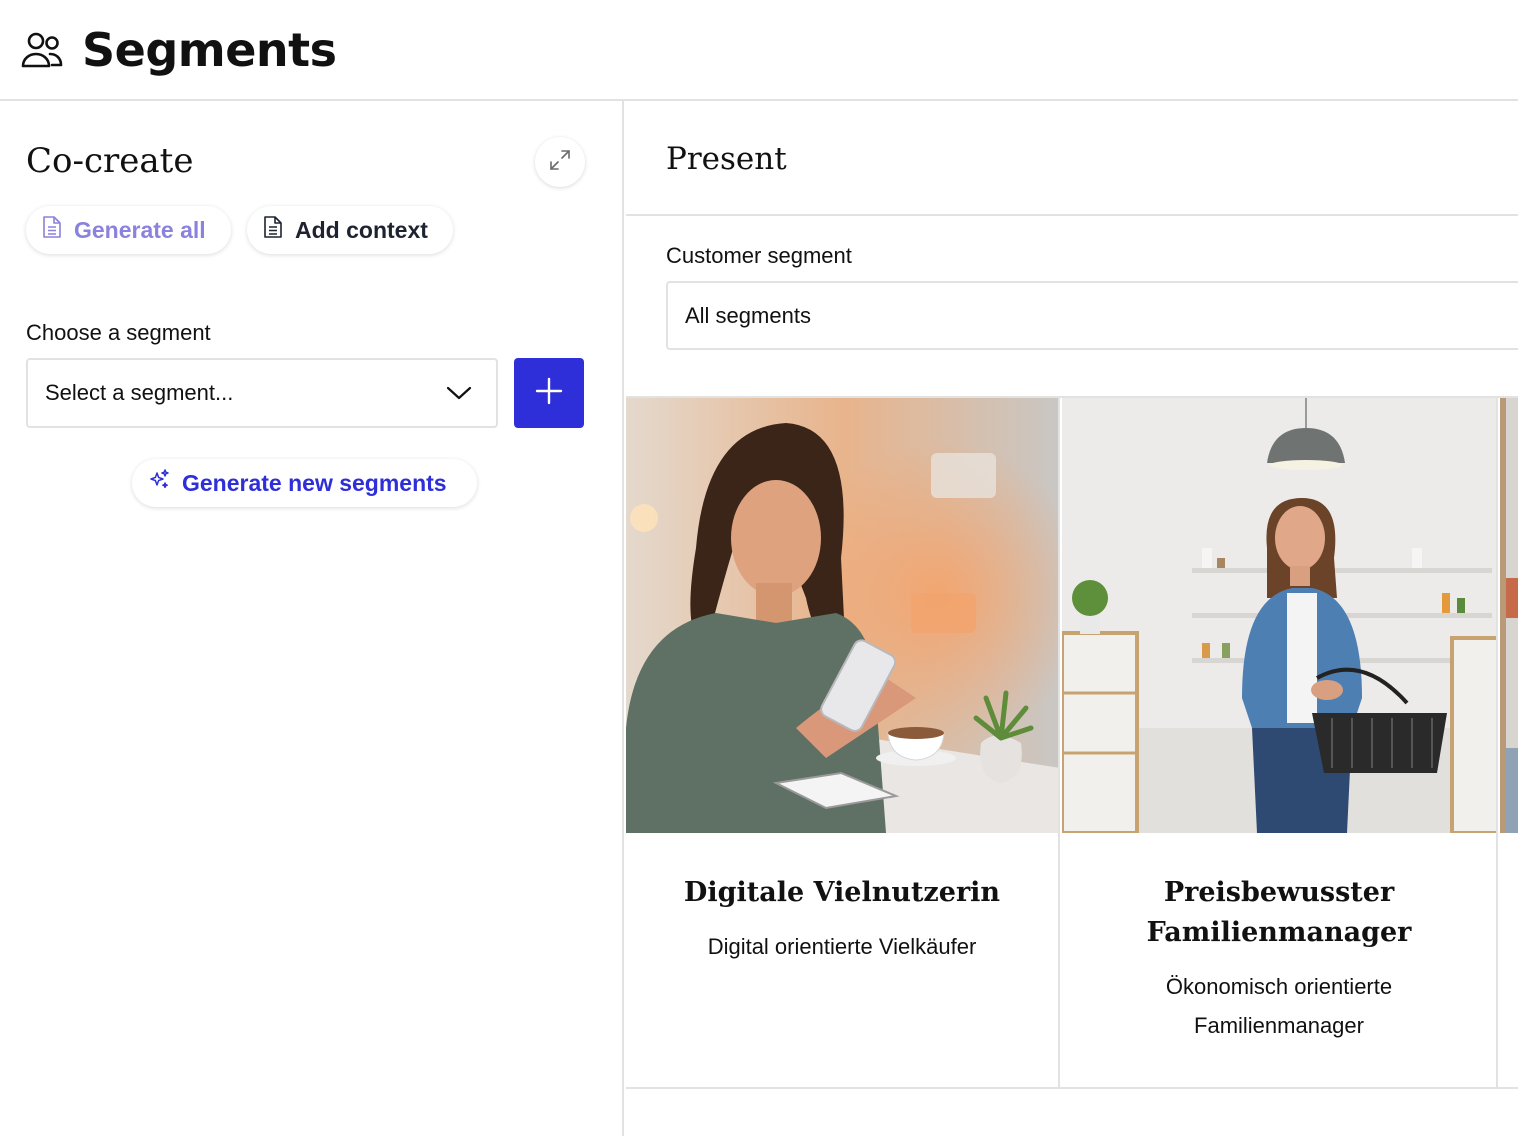 This screenshot has width=1518, height=1136. I want to click on segment-card-name: Preisbewusster Familienmanager, so click(1279, 912).